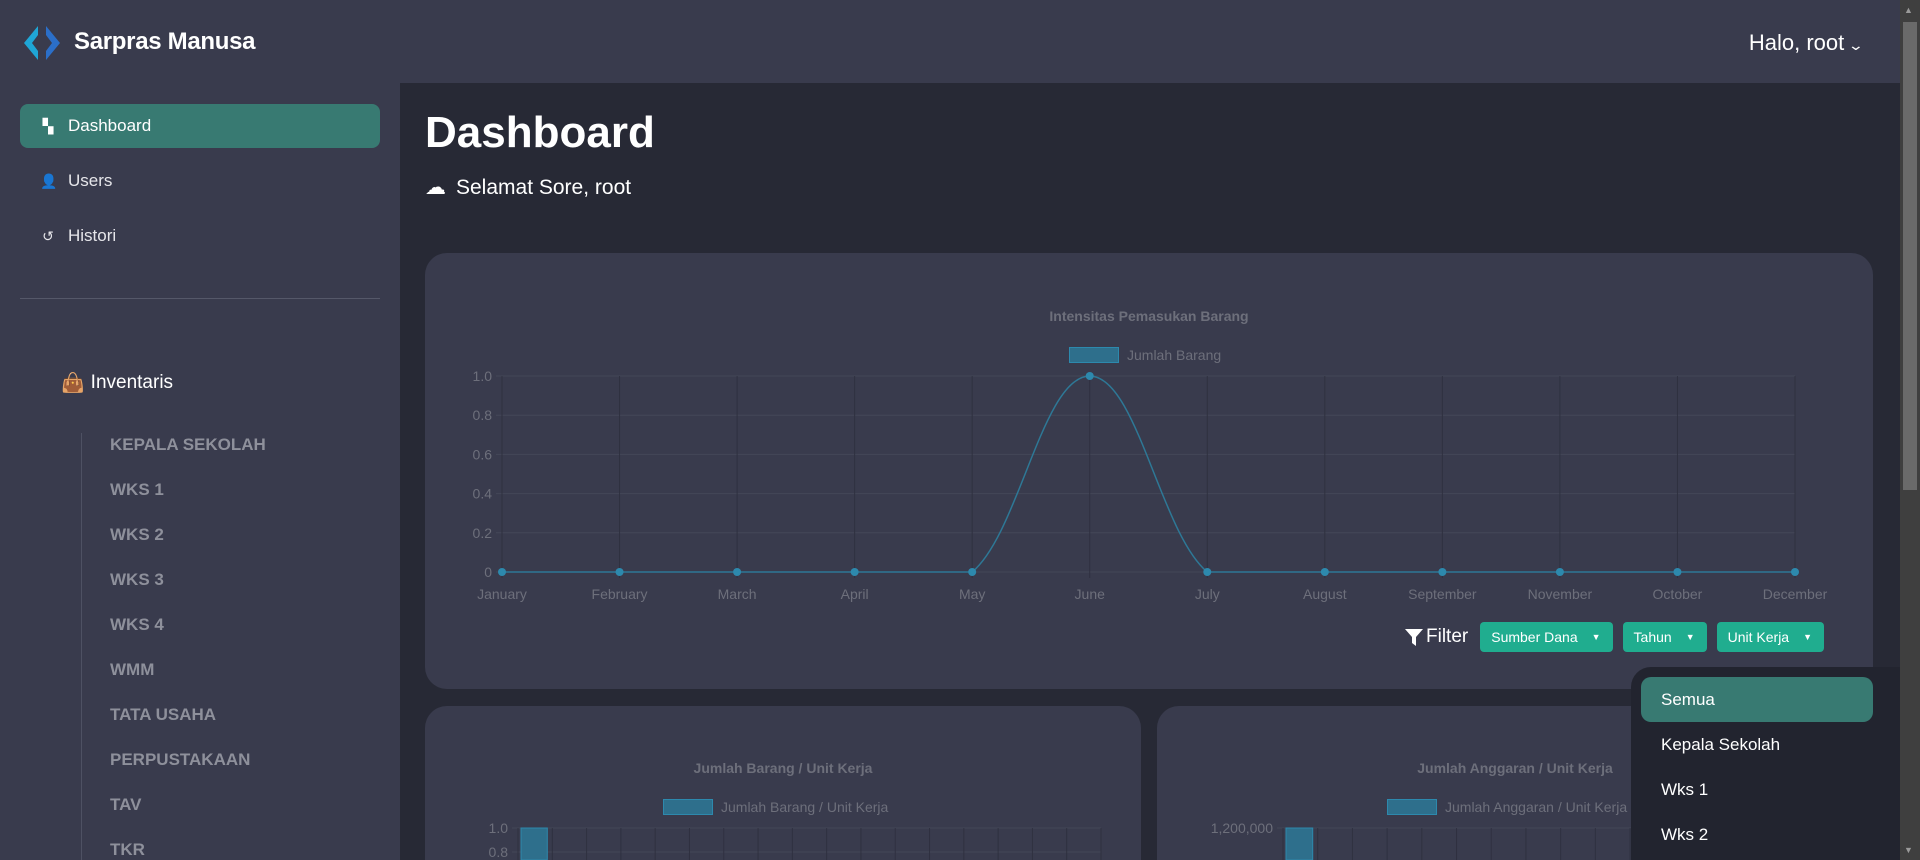  Describe the element at coordinates (49, 180) in the screenshot. I see `user-check-icon: 👤` at that location.